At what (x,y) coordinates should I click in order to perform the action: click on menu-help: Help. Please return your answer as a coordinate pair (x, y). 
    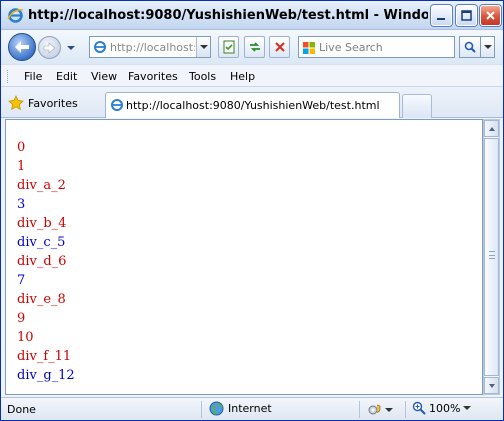
    Looking at the image, I should click on (242, 76).